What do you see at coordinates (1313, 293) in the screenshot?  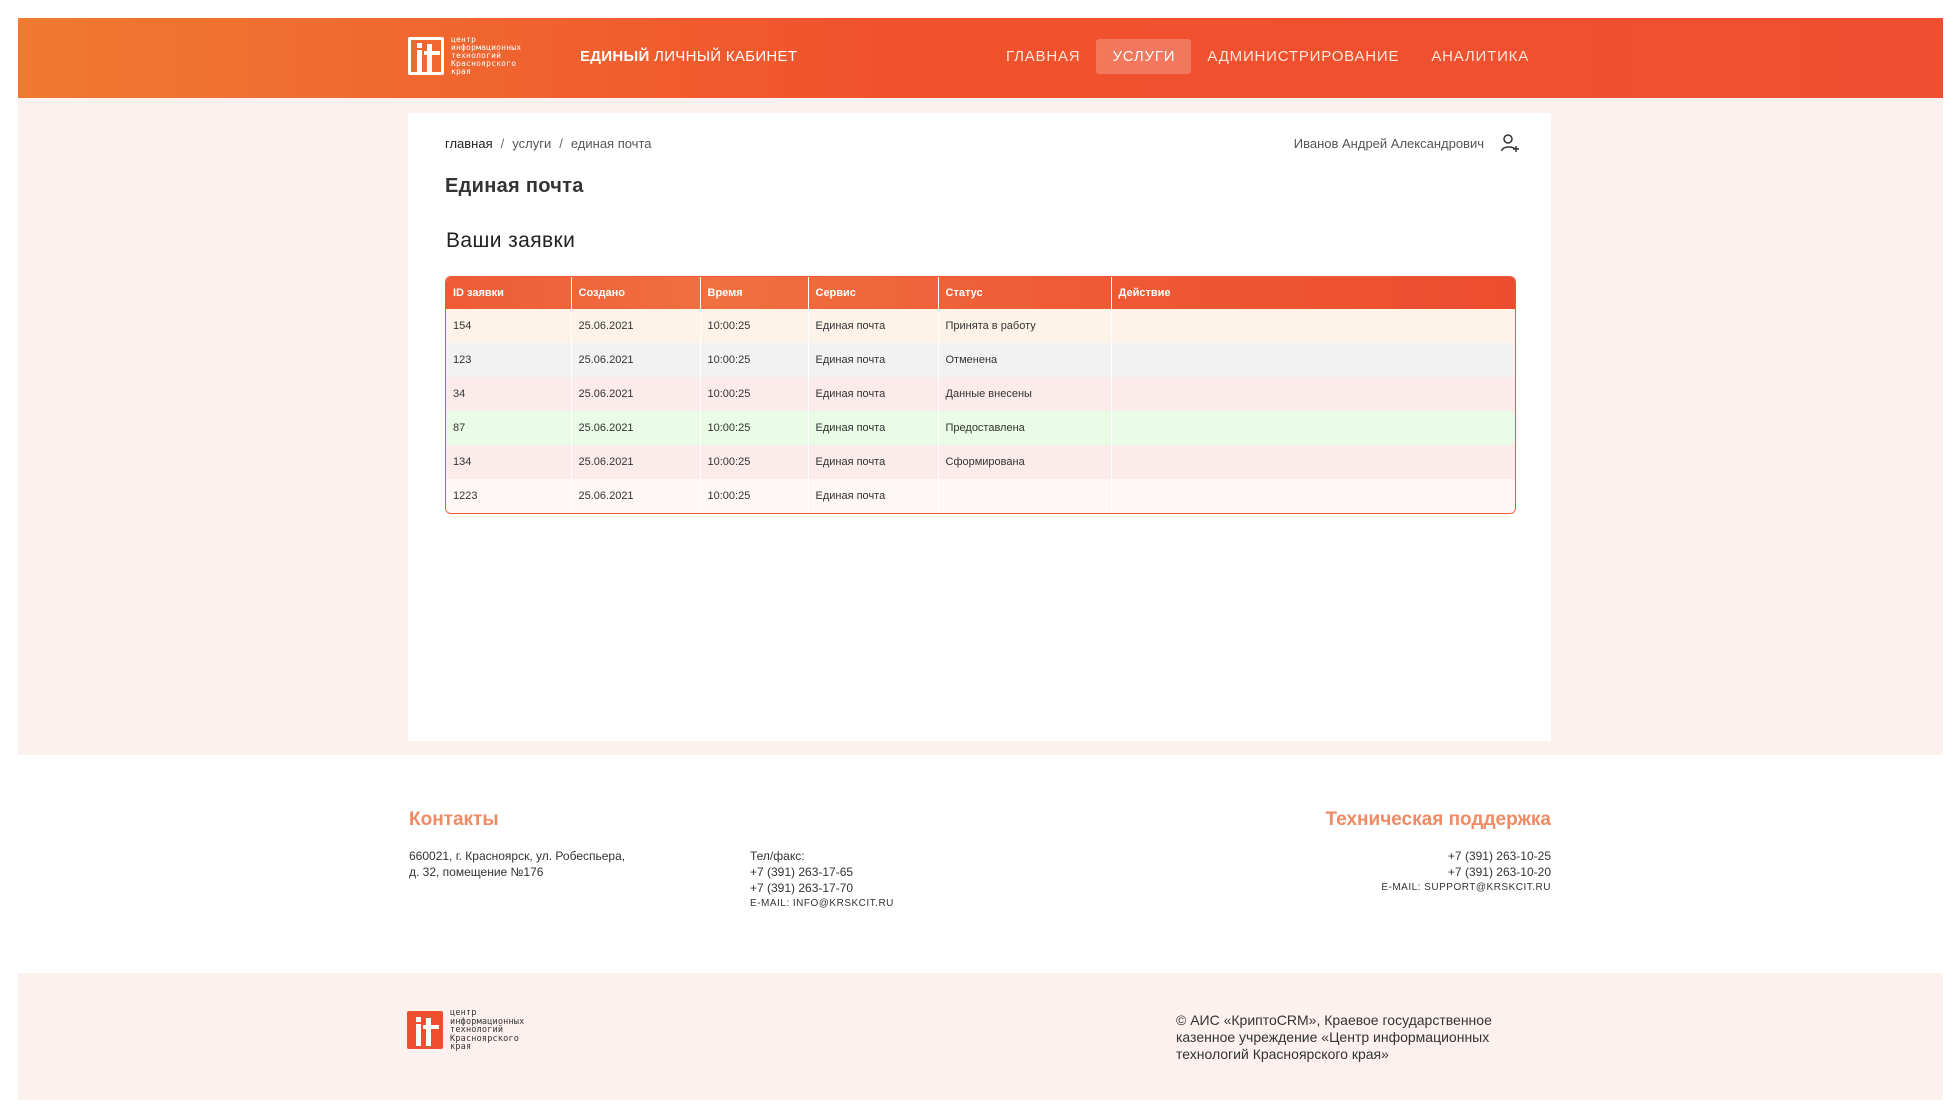 I see `column-header-action: Действие` at bounding box center [1313, 293].